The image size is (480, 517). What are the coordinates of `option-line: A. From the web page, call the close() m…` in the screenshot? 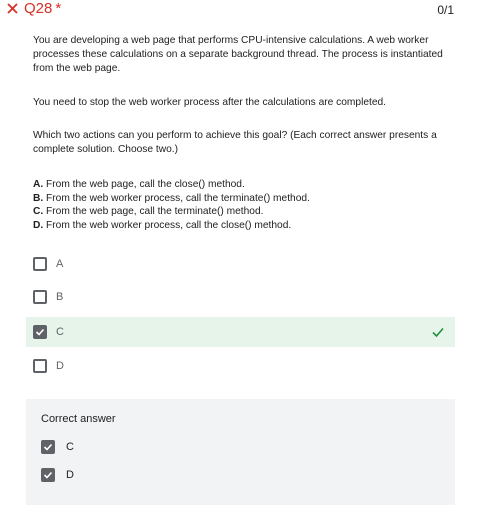 It's located at (240, 185).